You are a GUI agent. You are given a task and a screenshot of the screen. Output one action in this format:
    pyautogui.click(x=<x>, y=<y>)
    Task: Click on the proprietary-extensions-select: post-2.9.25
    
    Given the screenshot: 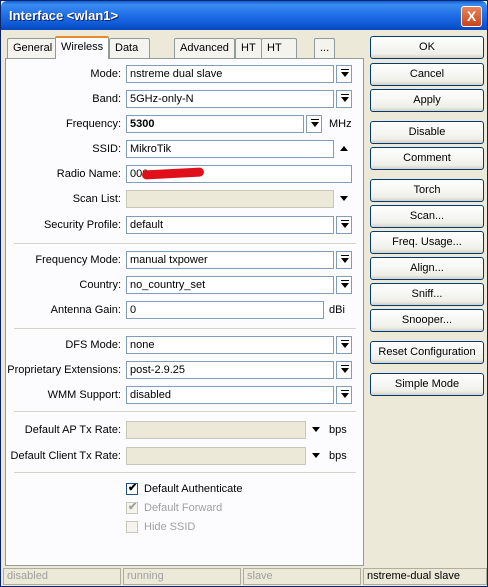 What is the action you would take?
    pyautogui.click(x=230, y=370)
    